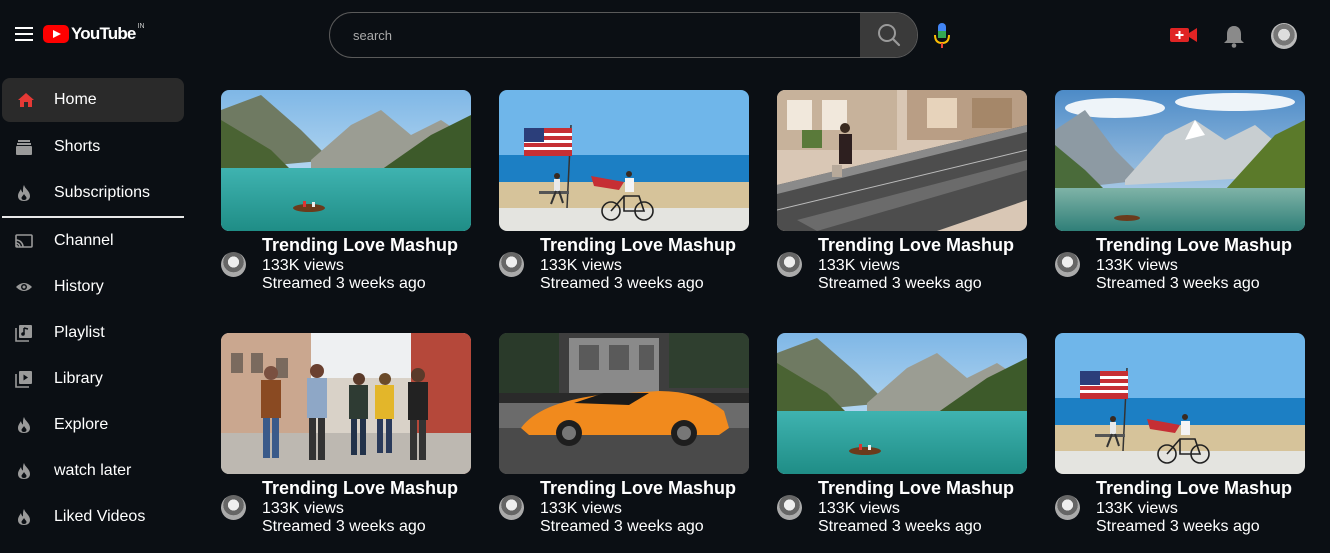 The image size is (1330, 553). I want to click on sidebar-item-shorts: Shorts, so click(93, 147).